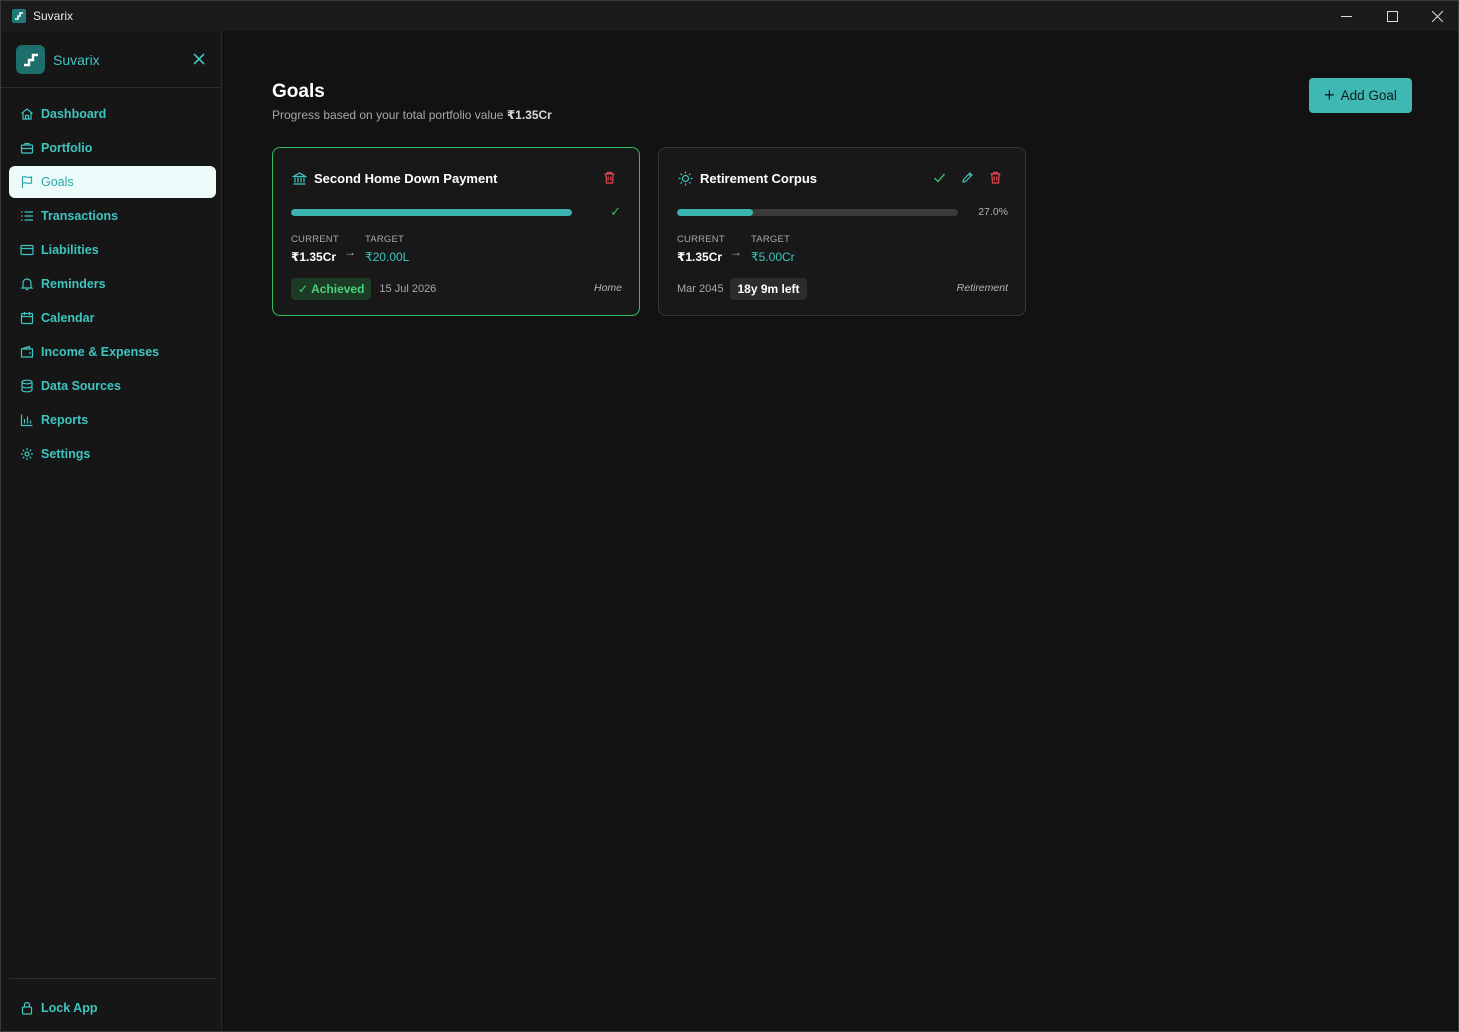 The height and width of the screenshot is (1032, 1459). What do you see at coordinates (773, 257) in the screenshot?
I see `target-value: ₹5.00Cr` at bounding box center [773, 257].